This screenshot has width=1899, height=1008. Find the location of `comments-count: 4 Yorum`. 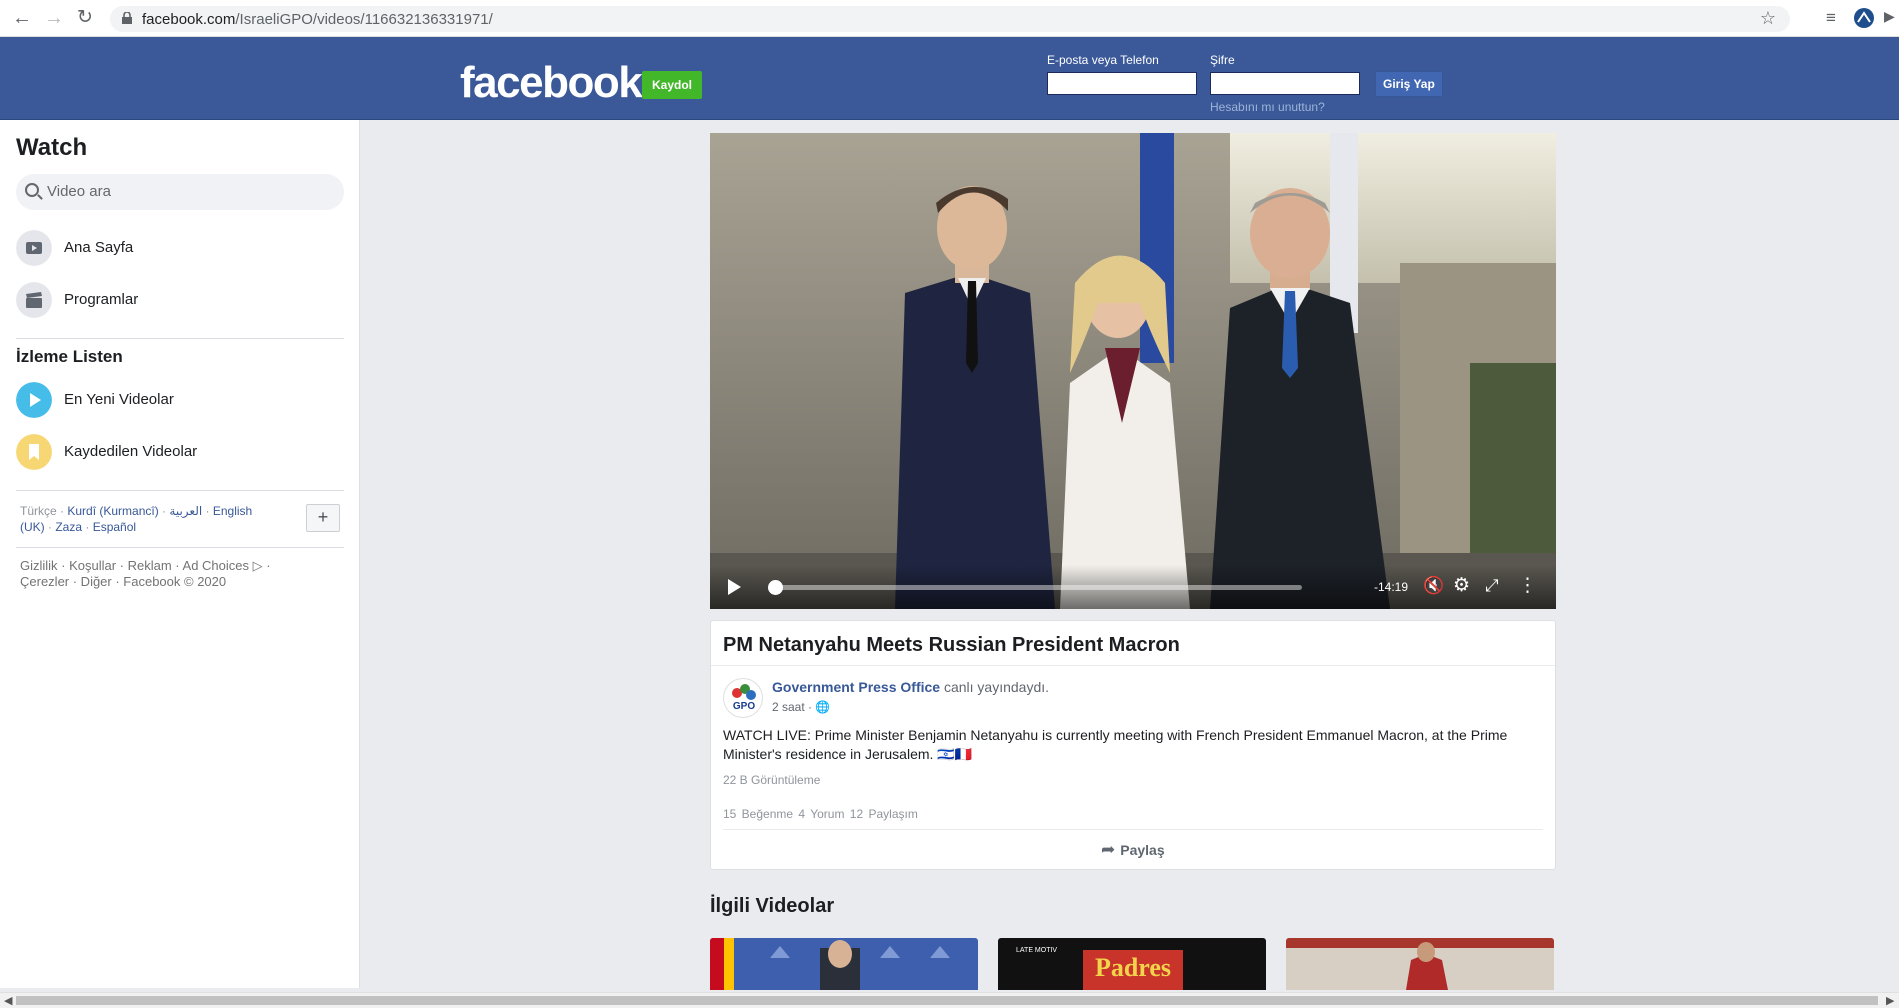

comments-count: 4 Yorum is located at coordinates (821, 814).